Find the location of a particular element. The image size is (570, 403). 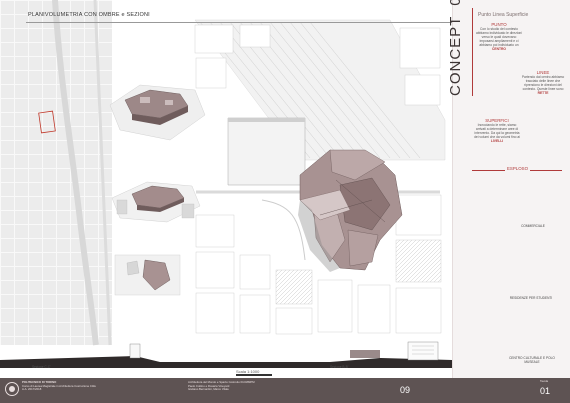

page-title: PLANIVOLUMETRIA CON OMBRE e SEZIONI is located at coordinates (89, 15).